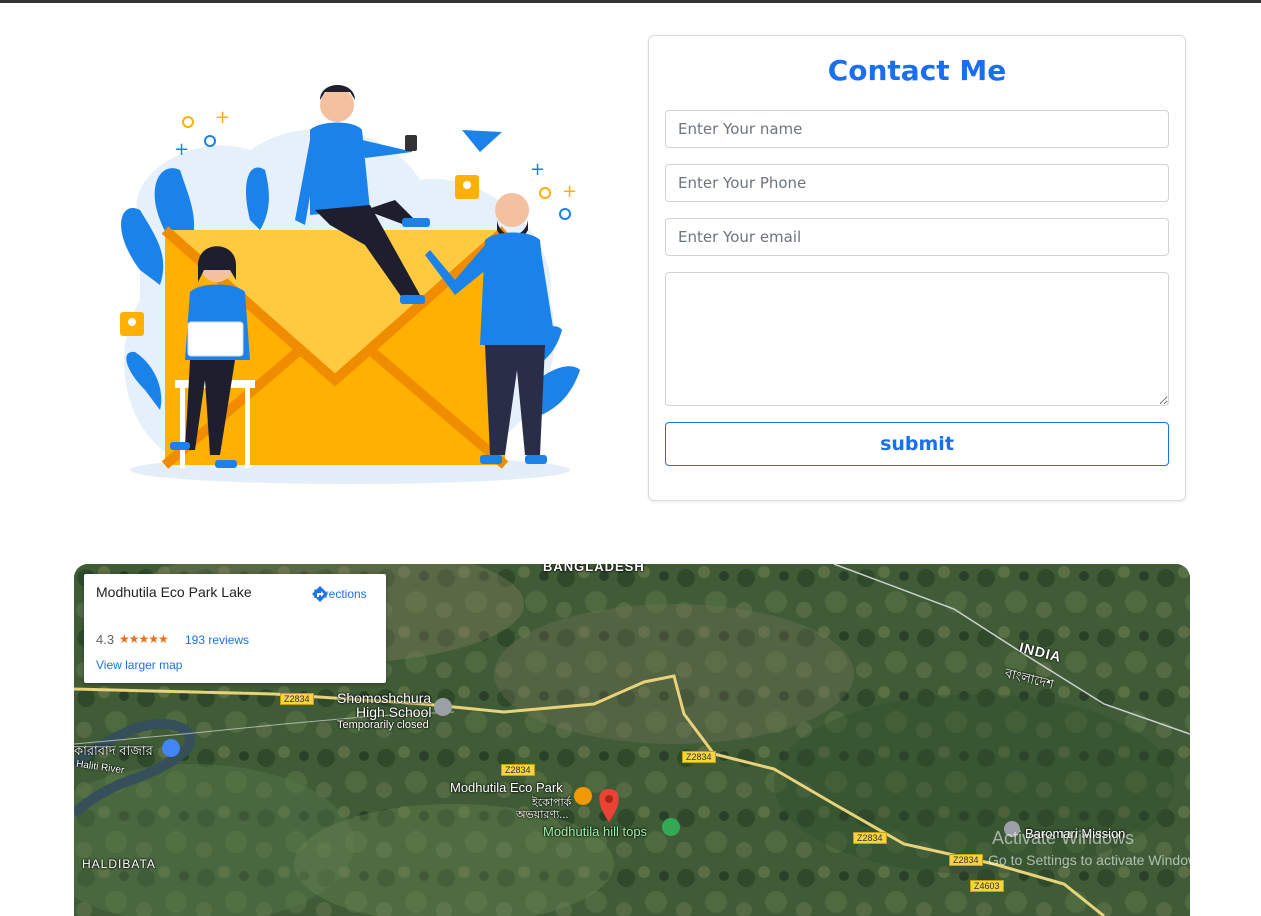 The width and height of the screenshot is (1261, 916). What do you see at coordinates (506, 787) in the screenshot?
I see `map-label-eco-park: Modhutila Eco Park` at bounding box center [506, 787].